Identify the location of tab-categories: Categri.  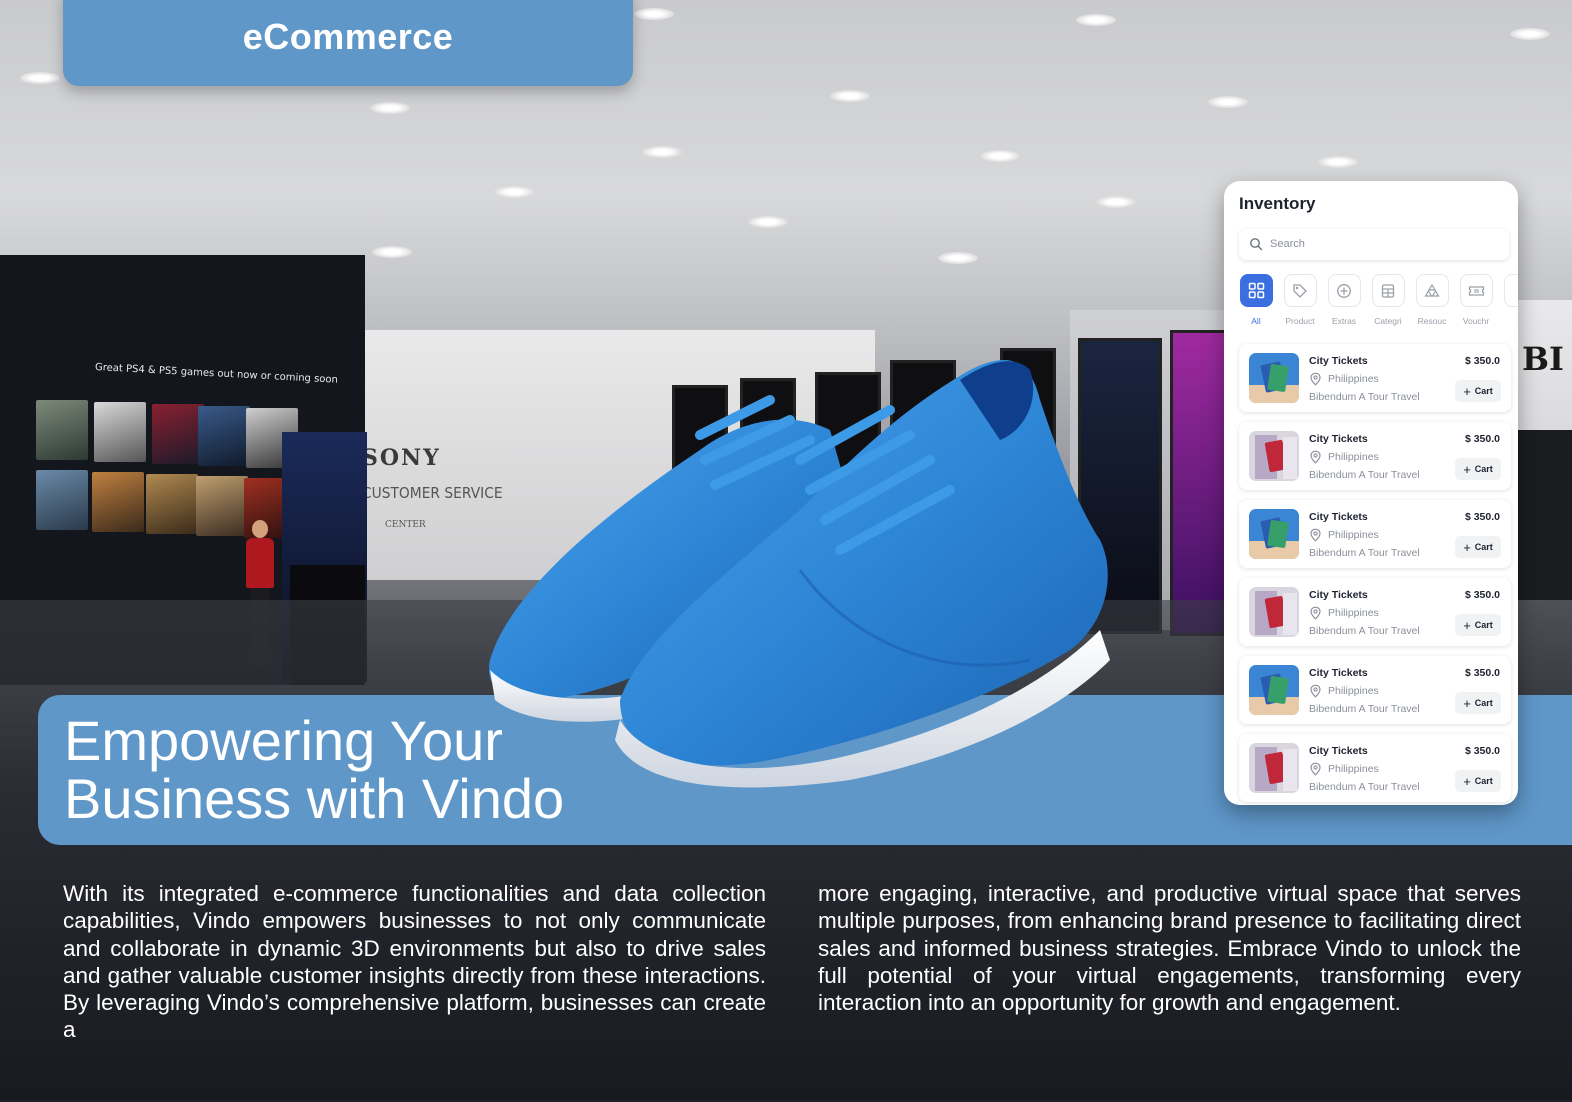
(1388, 300).